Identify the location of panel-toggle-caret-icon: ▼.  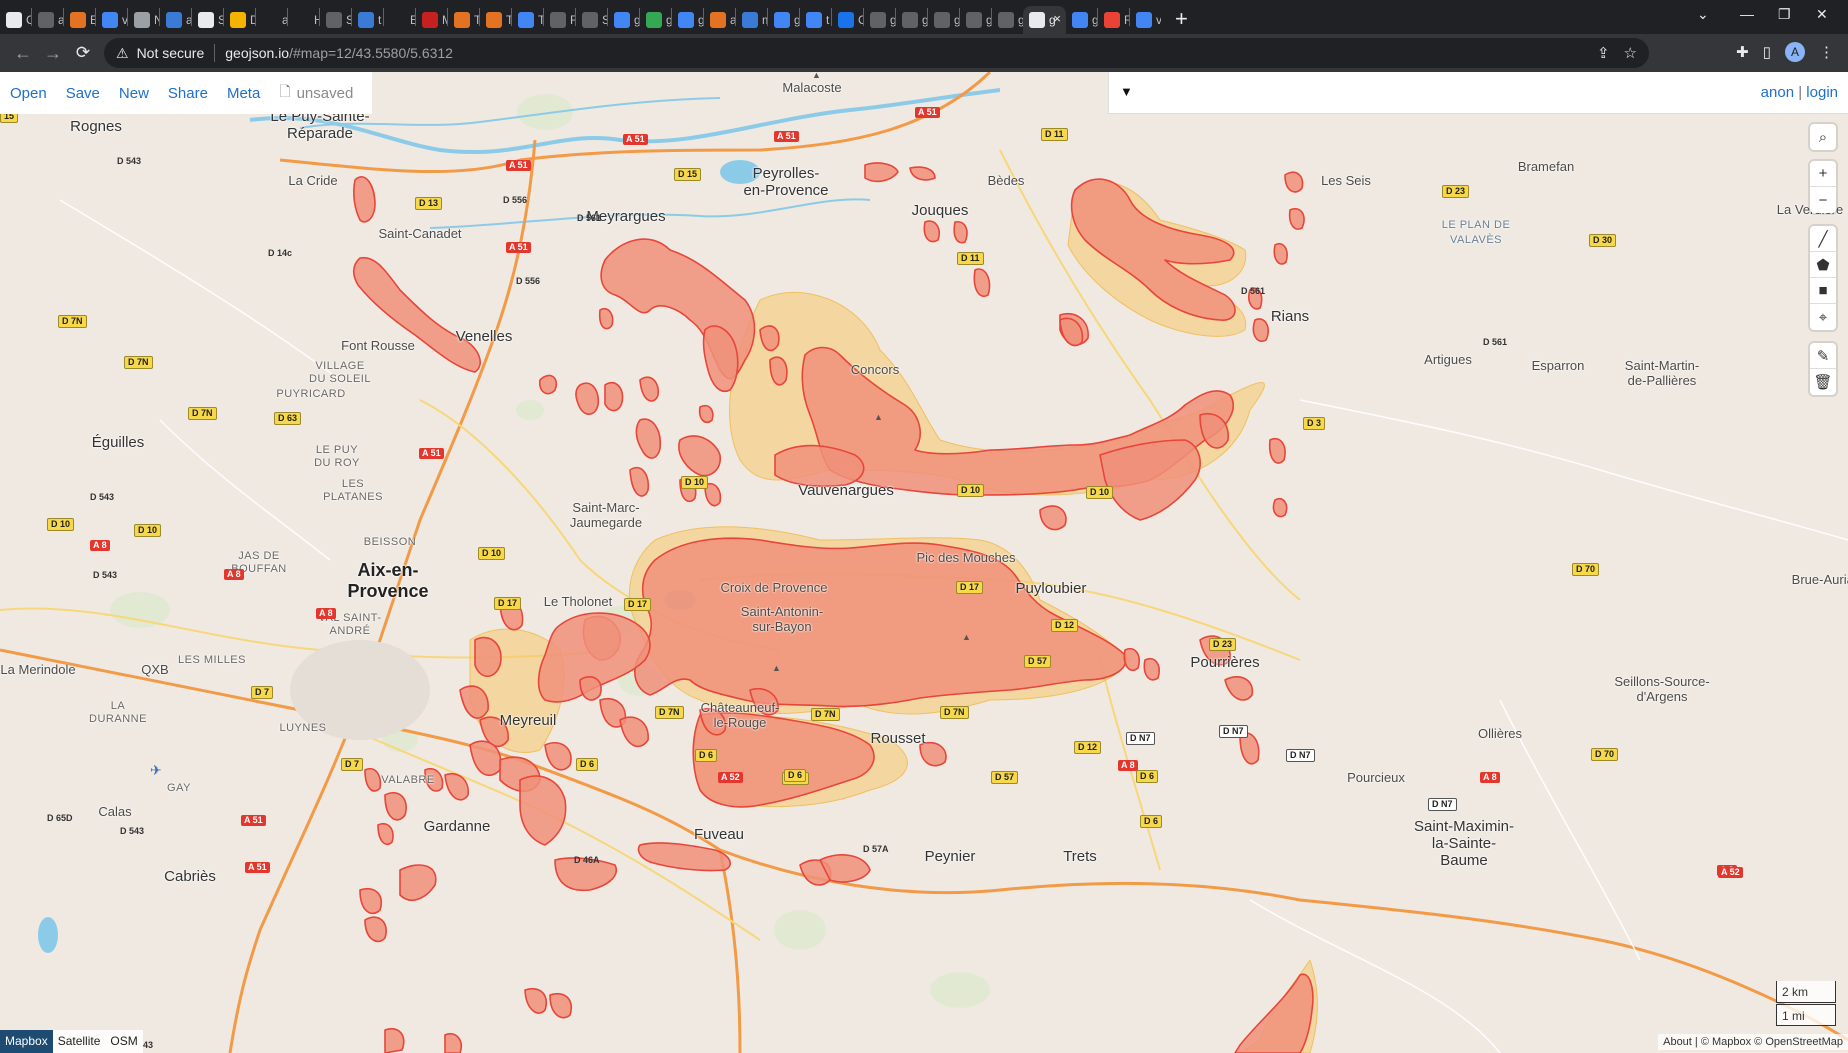
(1126, 91).